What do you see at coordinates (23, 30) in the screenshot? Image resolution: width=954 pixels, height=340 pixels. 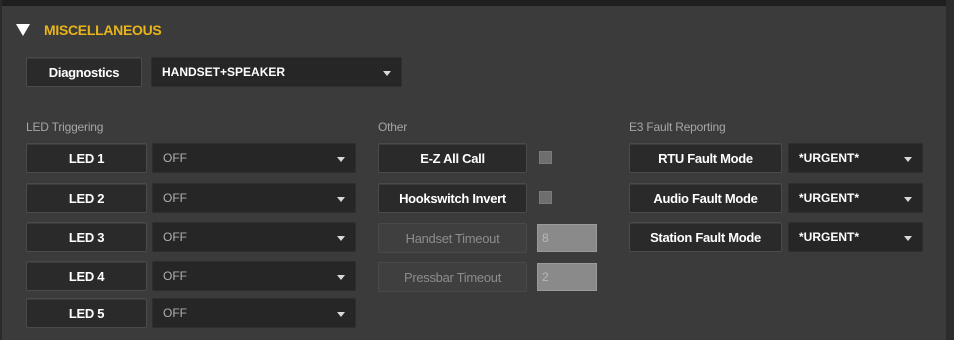 I see `collapse-triangle-icon` at bounding box center [23, 30].